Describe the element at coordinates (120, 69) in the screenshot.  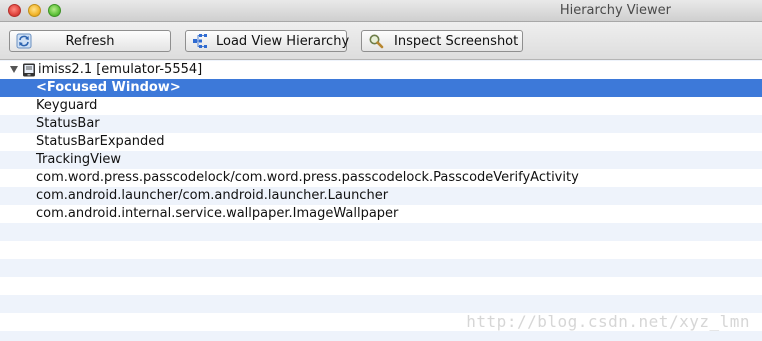
I see `device-label: imiss2.1 [emulator-5554]` at that location.